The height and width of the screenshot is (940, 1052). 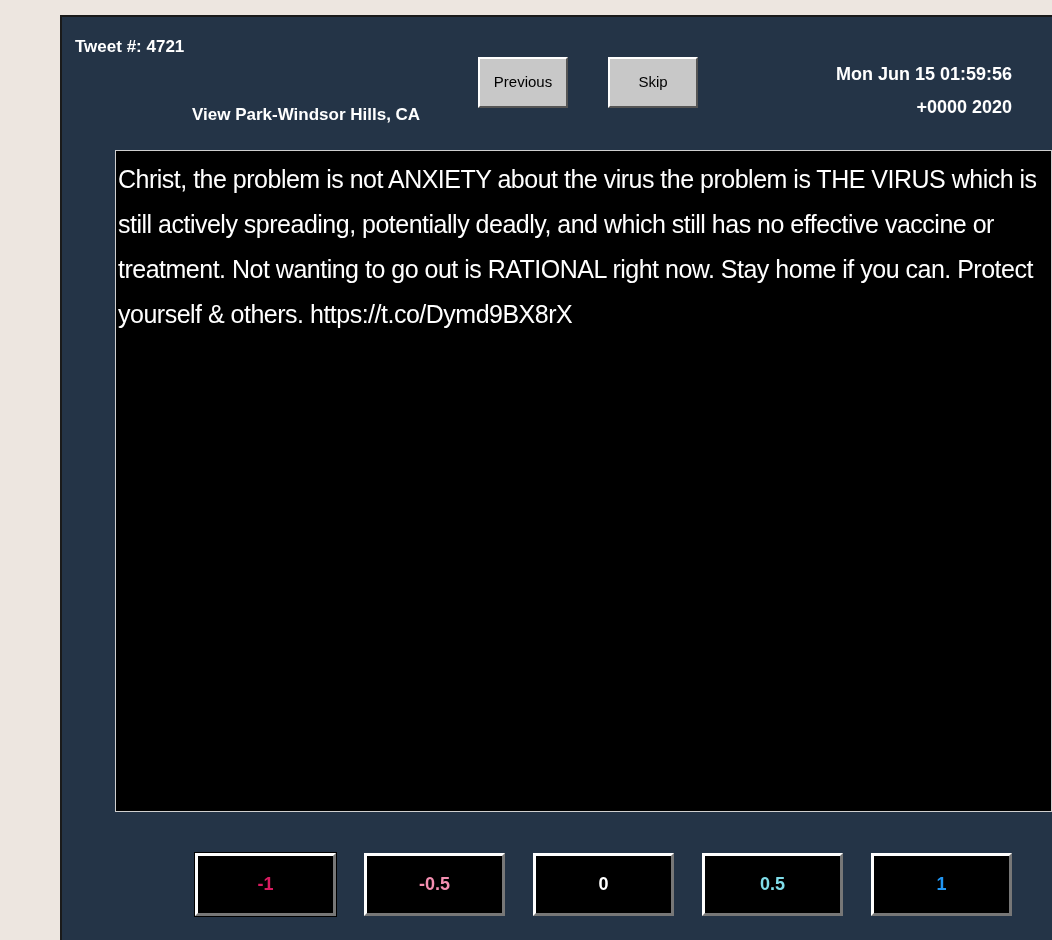 What do you see at coordinates (923, 74) in the screenshot?
I see `tweet-date: Mon Jun 15 01:59:56` at bounding box center [923, 74].